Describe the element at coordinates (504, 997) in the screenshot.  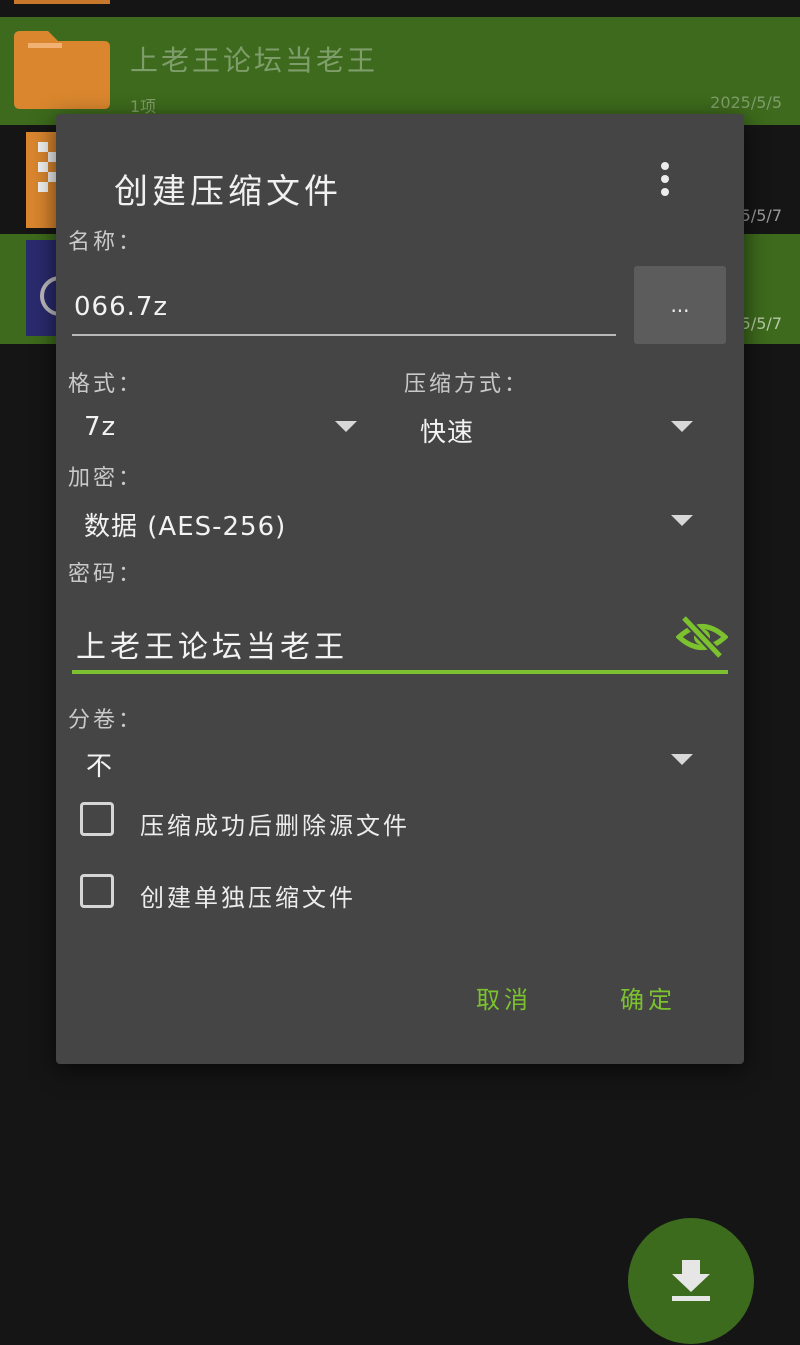
I see `cancel-button: 取消` at that location.